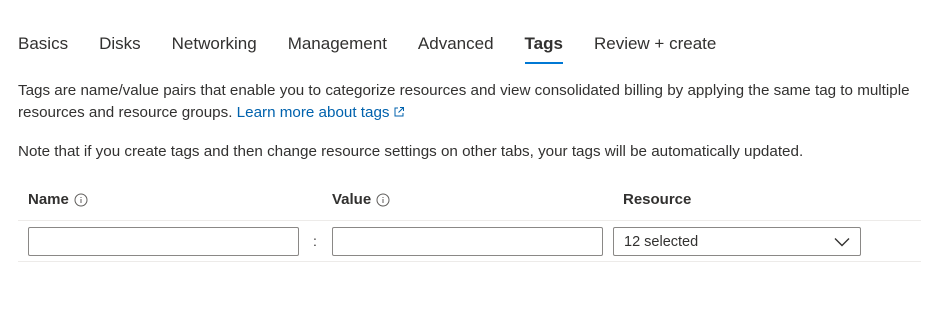  I want to click on value-column-header: Value, so click(361, 199).